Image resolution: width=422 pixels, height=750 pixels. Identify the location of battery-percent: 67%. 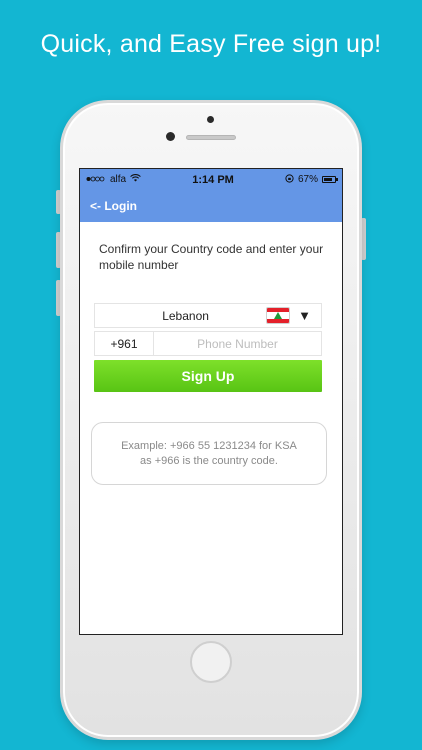
(307, 179).